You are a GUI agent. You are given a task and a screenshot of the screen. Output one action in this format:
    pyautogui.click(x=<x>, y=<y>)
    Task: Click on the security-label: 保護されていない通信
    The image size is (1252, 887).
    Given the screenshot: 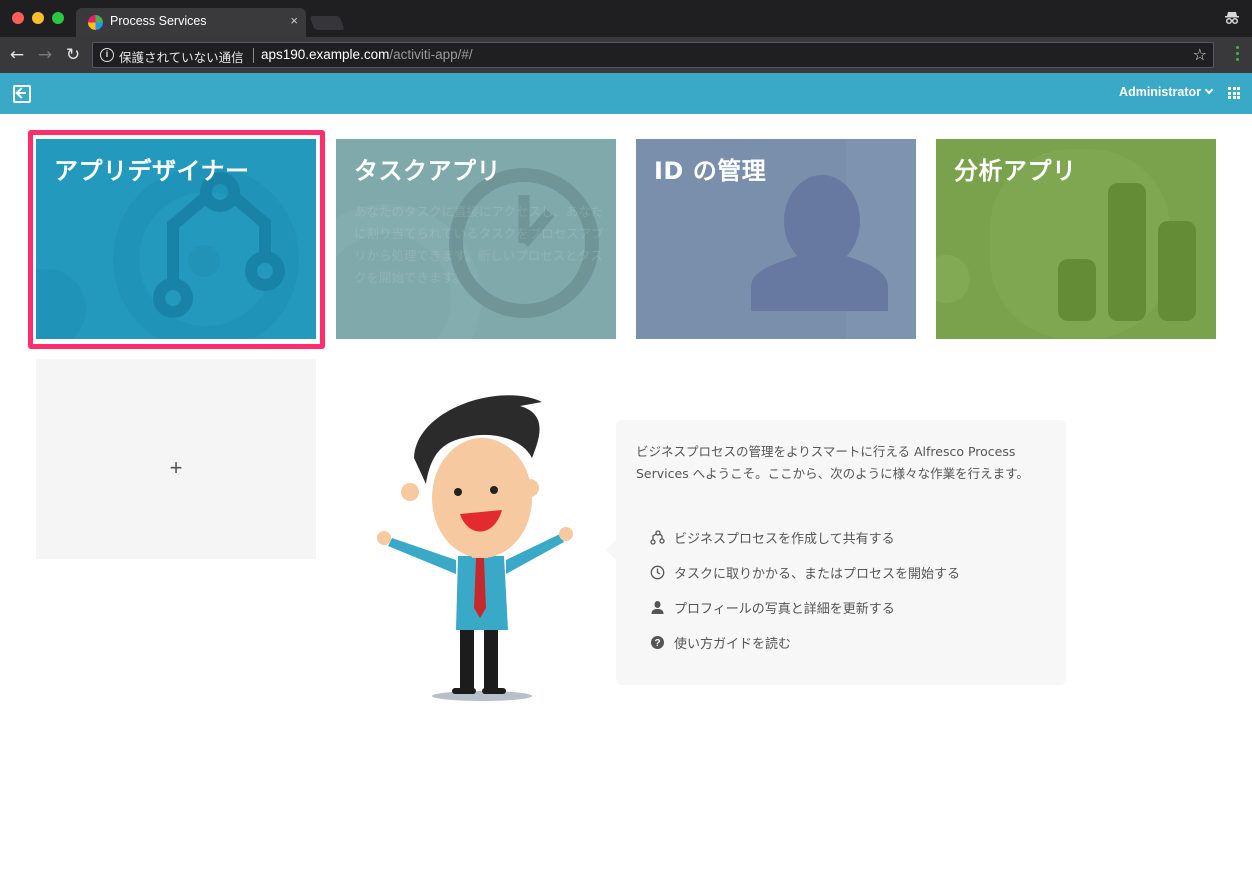 What is the action you would take?
    pyautogui.click(x=181, y=57)
    